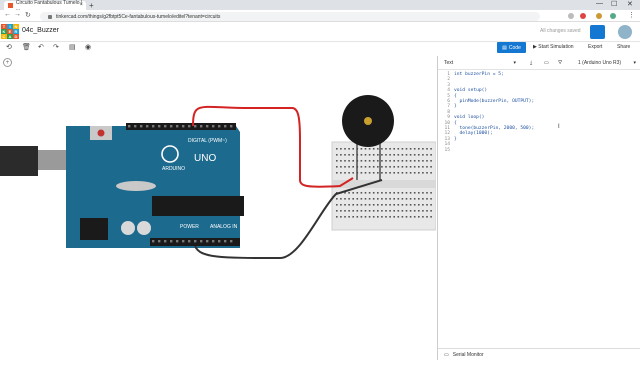  I want to click on download-icon: ⤓, so click(531, 63).